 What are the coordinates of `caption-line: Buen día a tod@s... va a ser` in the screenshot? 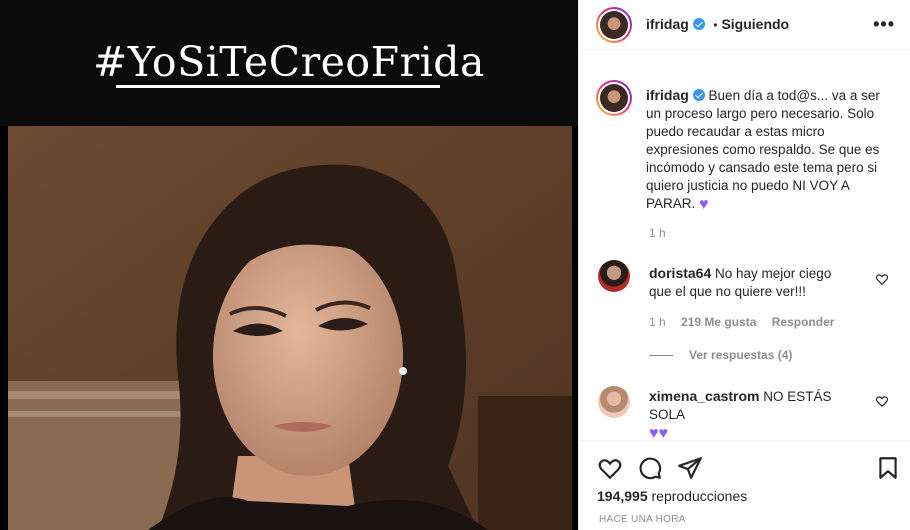 It's located at (794, 95).